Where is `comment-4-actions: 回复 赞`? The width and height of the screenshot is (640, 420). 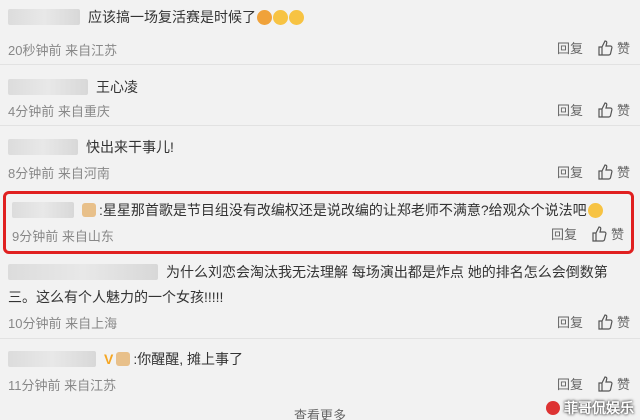 comment-4-actions: 回复 赞 is located at coordinates (587, 233).